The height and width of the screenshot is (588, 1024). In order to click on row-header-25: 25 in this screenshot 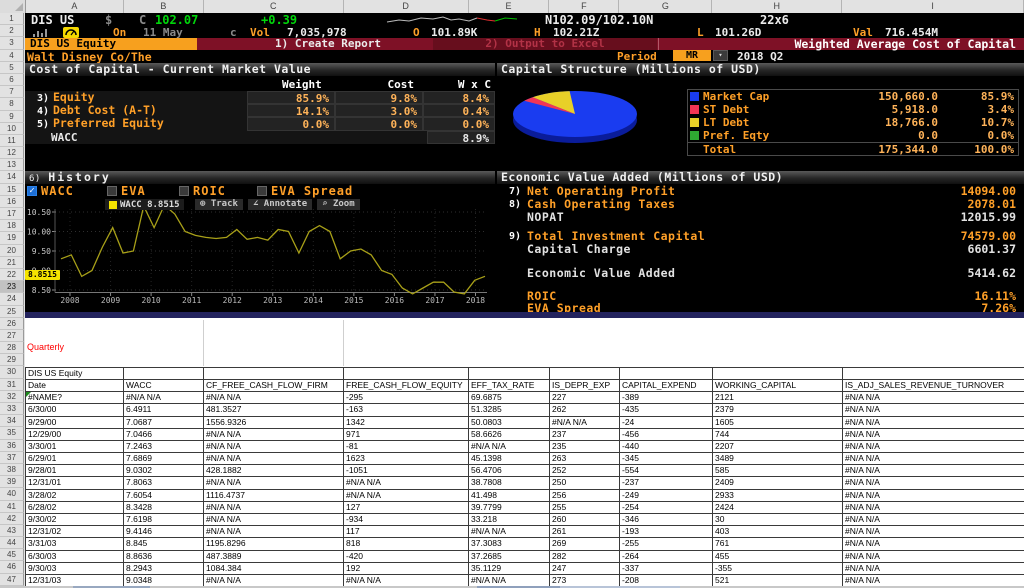, I will do `click(12, 311)`.